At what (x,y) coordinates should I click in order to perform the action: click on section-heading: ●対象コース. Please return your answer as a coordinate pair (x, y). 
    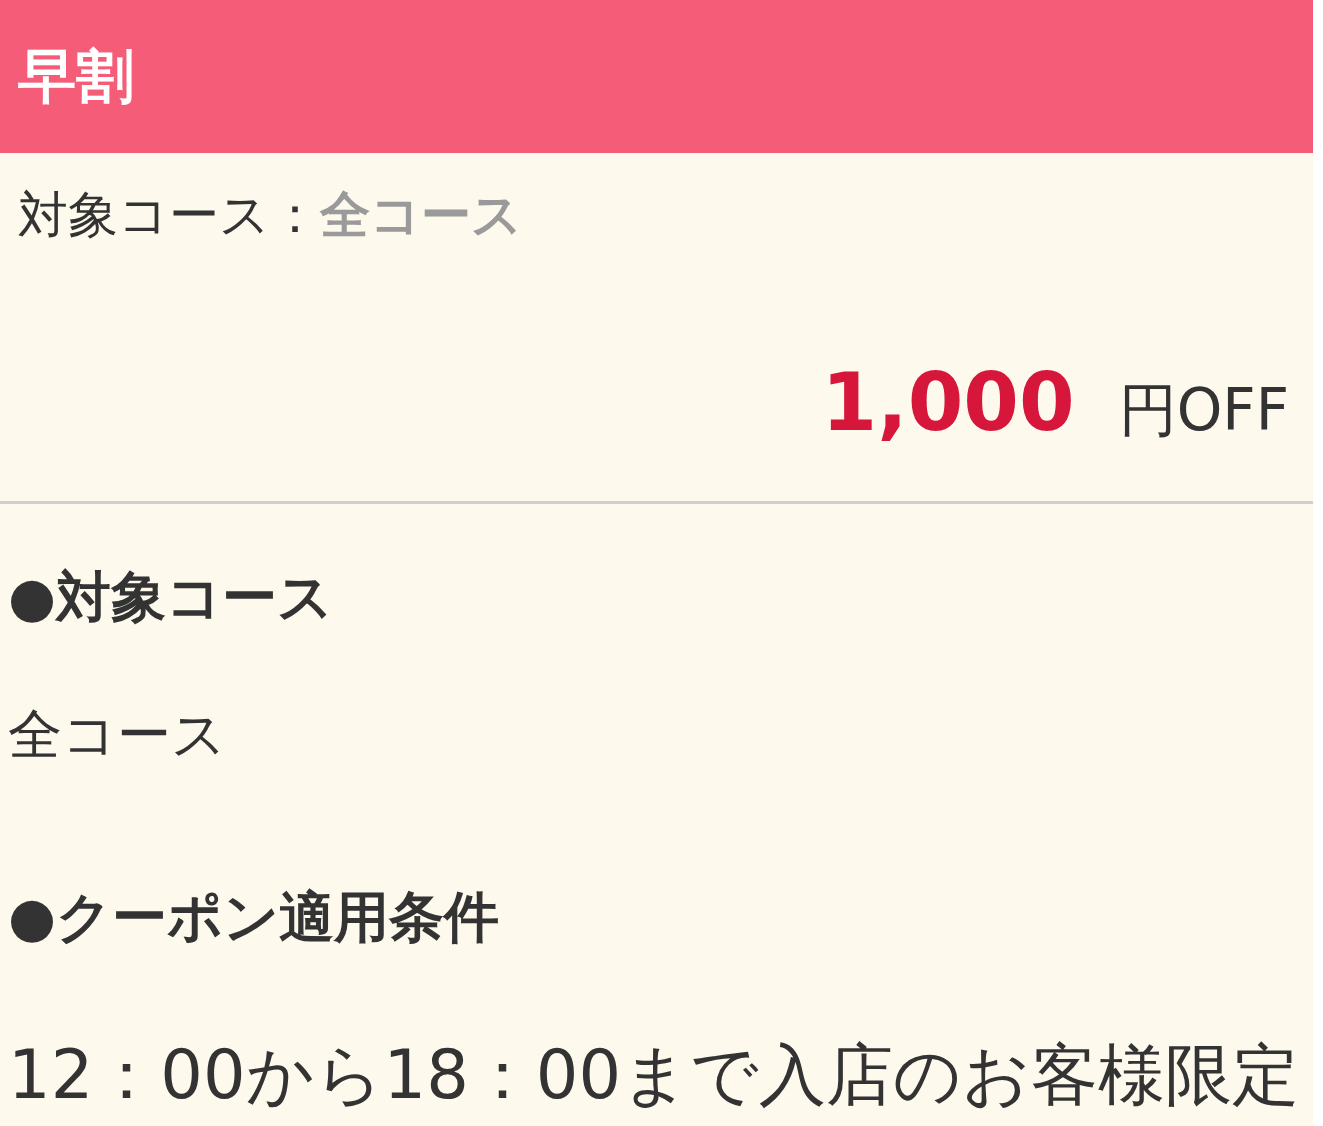
    Looking at the image, I should click on (170, 597).